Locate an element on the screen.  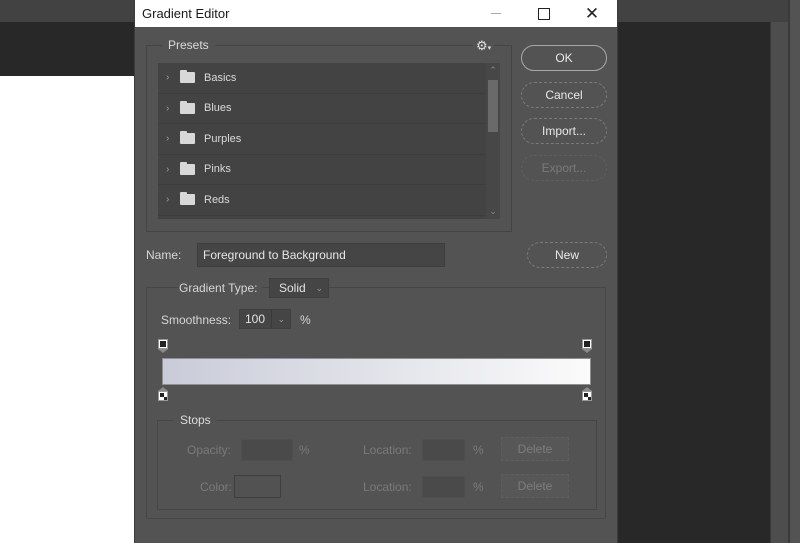
preset-folder-label: Reds is located at coordinates (217, 199).